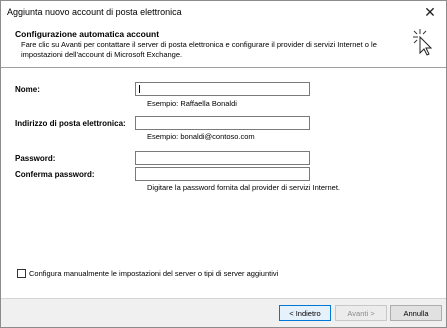  Describe the element at coordinates (55, 174) in the screenshot. I see `confirm-password-label: Conferma password:` at that location.